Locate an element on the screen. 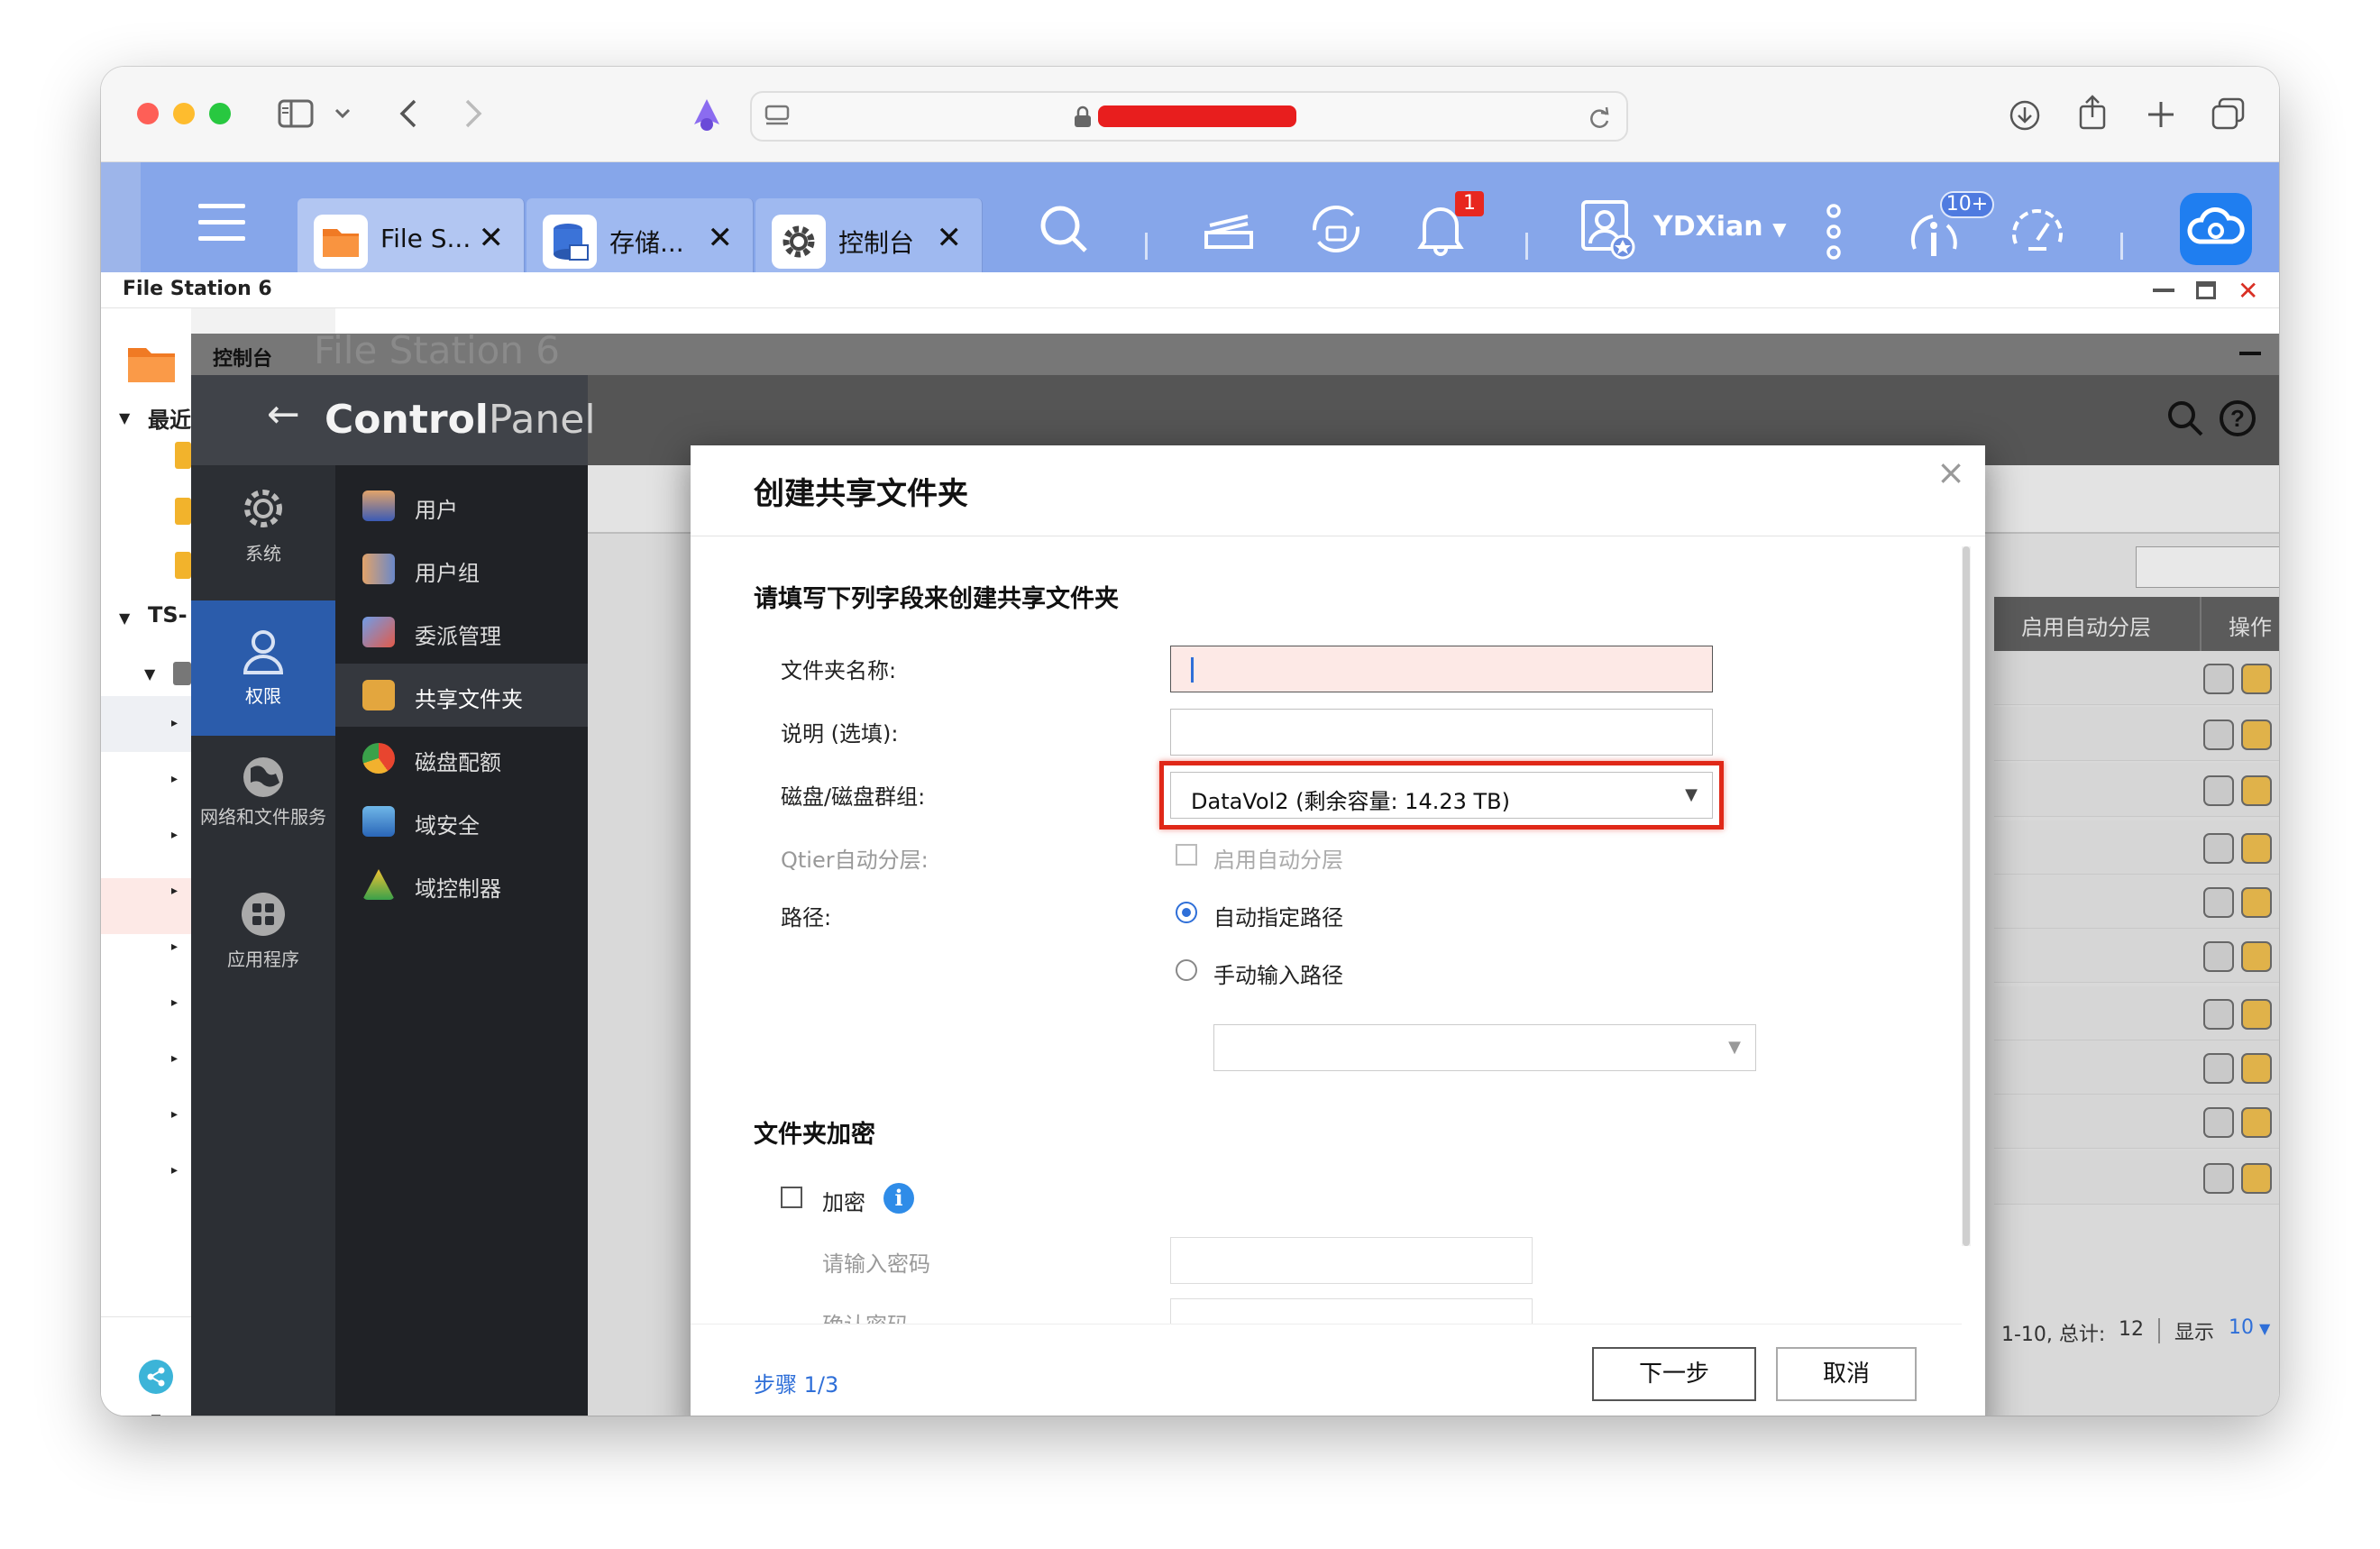  close-icon: × is located at coordinates (1950, 472).